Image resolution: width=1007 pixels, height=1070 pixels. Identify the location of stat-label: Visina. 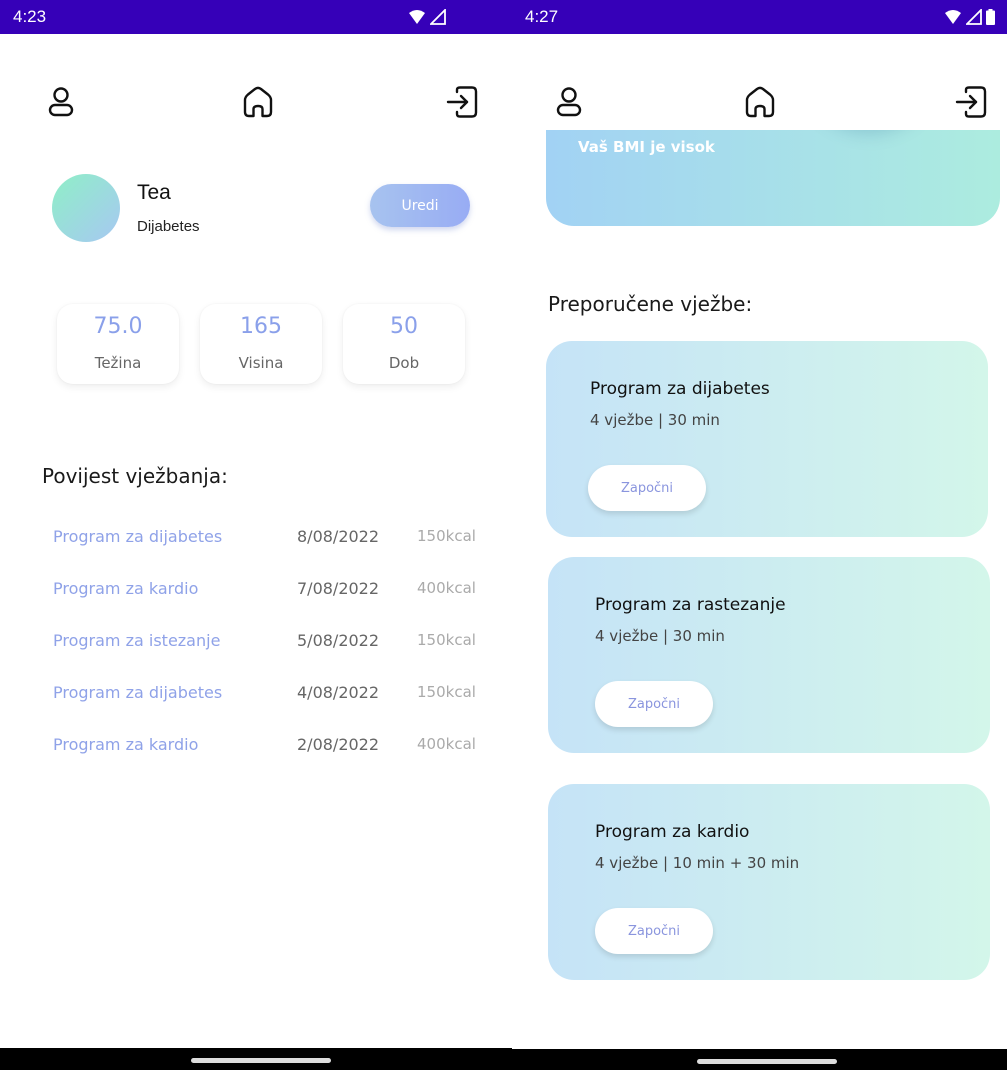
(261, 363).